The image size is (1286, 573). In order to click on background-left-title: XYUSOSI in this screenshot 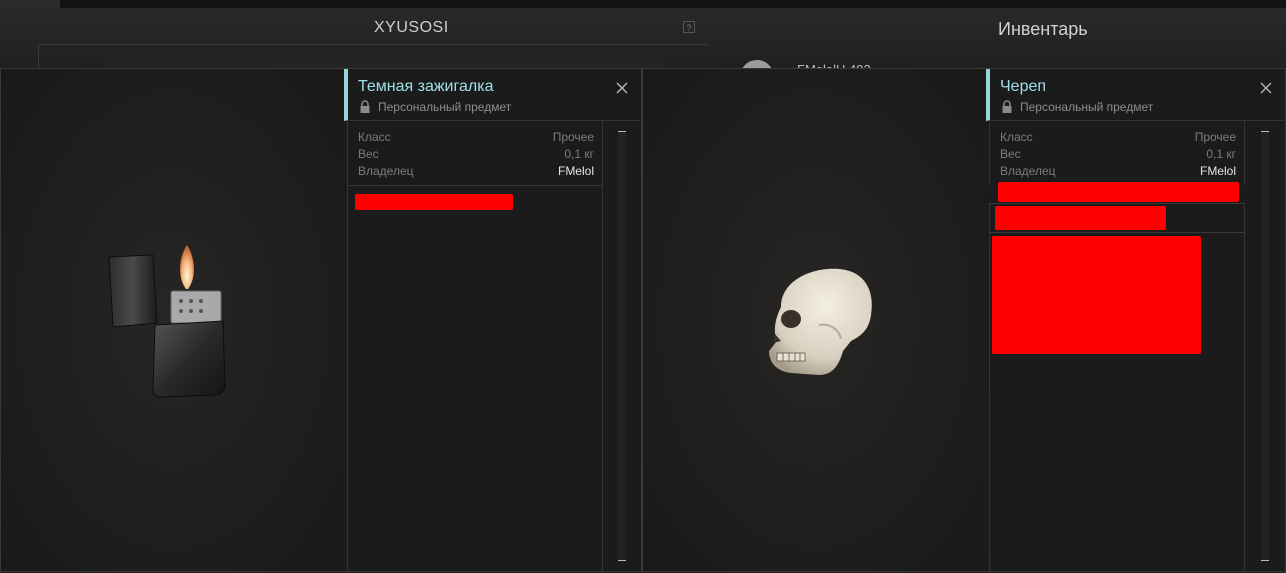, I will do `click(411, 27)`.